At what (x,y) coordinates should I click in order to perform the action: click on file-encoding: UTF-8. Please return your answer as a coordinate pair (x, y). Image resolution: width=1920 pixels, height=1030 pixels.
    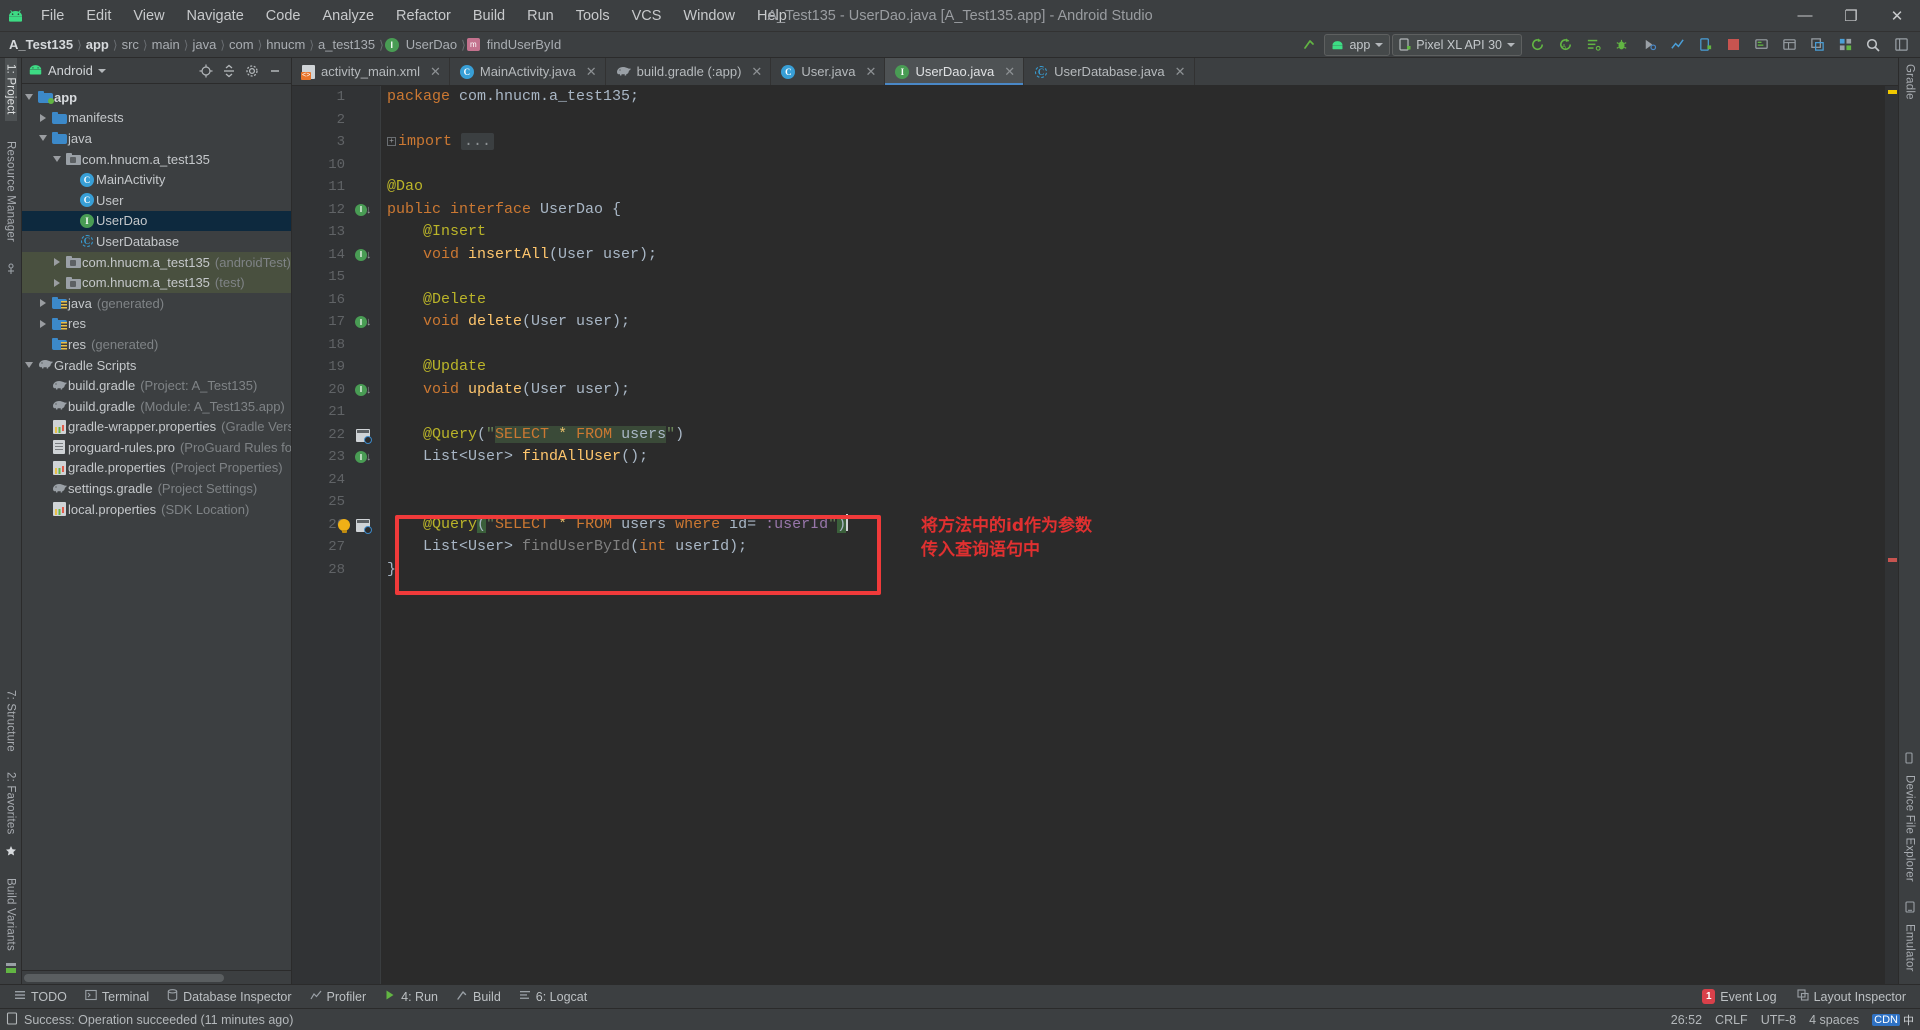
    Looking at the image, I should click on (1778, 1020).